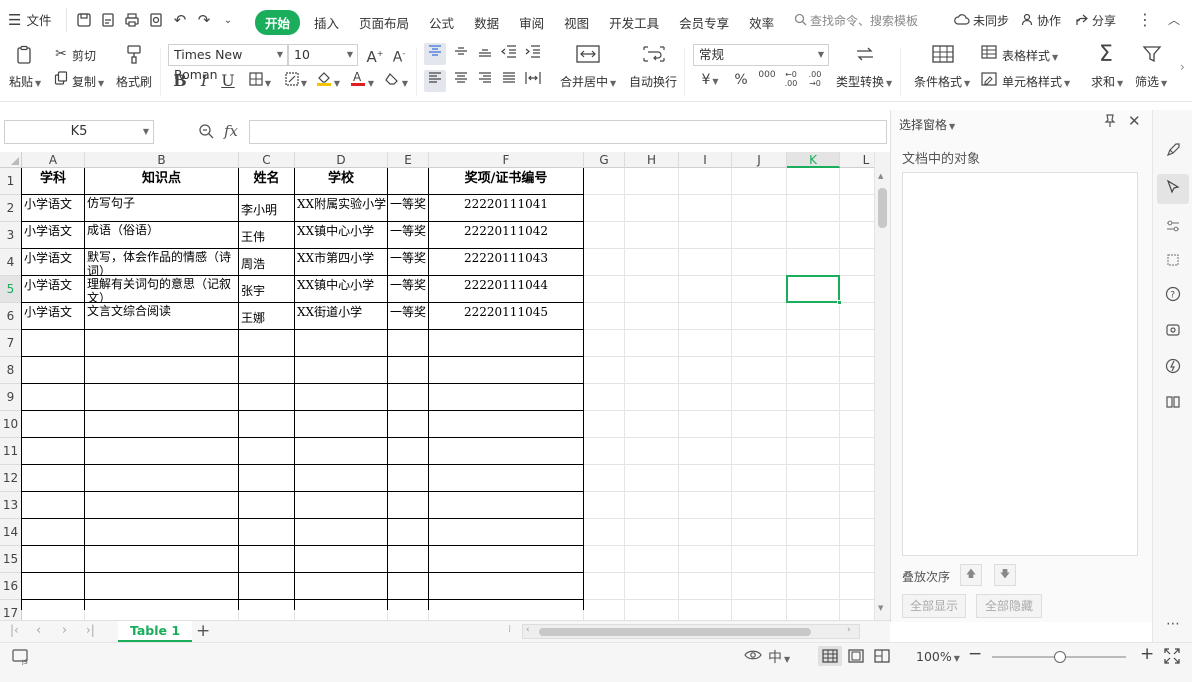  Describe the element at coordinates (161, 235) in the screenshot. I see `table-cell-topic: 成语（俗语）` at that location.